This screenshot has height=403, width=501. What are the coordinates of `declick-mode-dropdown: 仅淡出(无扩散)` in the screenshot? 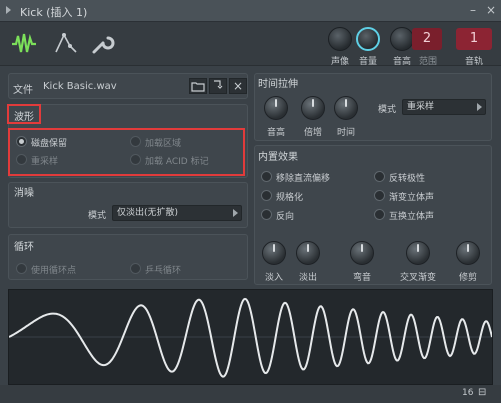 It's located at (177, 213).